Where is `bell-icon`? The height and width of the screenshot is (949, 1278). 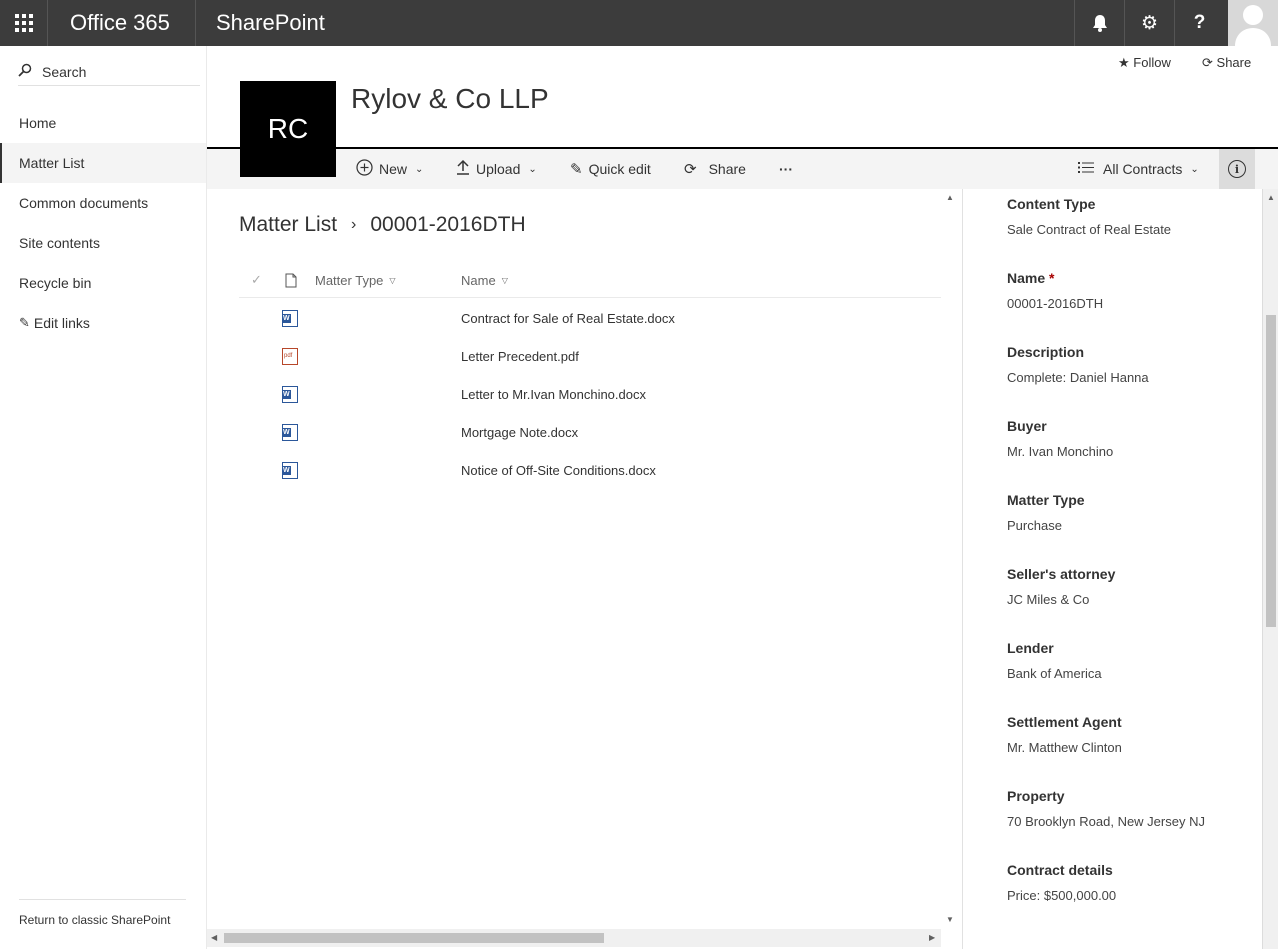
bell-icon is located at coordinates (1099, 23).